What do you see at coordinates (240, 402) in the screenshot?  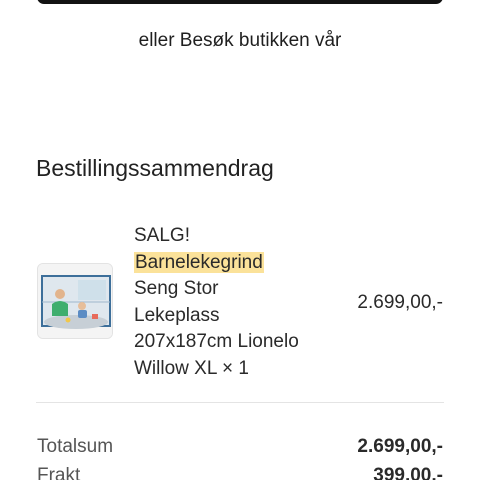 I see `summary-divider` at bounding box center [240, 402].